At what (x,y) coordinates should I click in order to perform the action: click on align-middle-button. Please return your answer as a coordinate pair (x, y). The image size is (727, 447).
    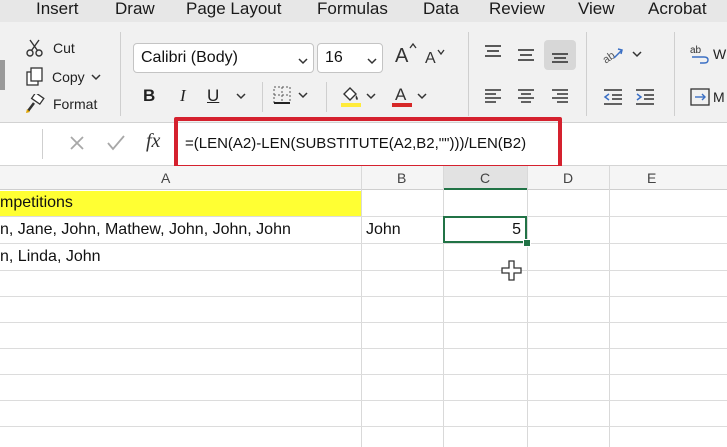
    Looking at the image, I should click on (526, 55).